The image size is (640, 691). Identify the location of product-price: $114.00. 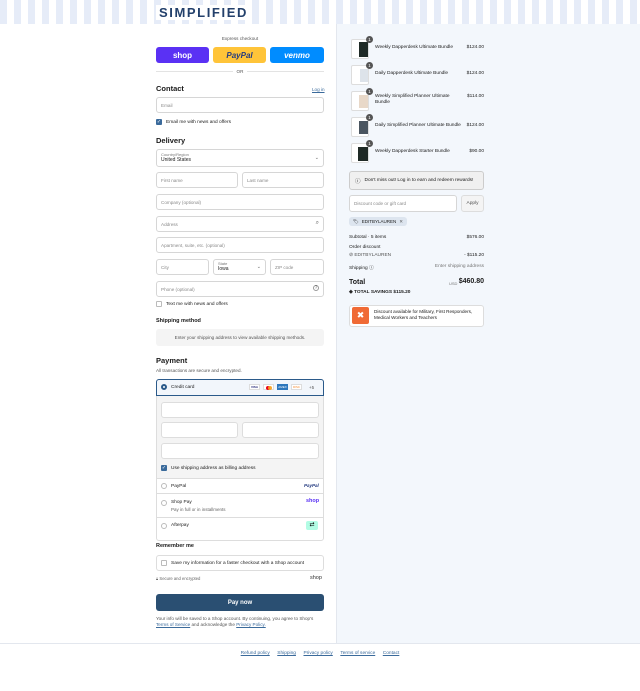
(475, 96).